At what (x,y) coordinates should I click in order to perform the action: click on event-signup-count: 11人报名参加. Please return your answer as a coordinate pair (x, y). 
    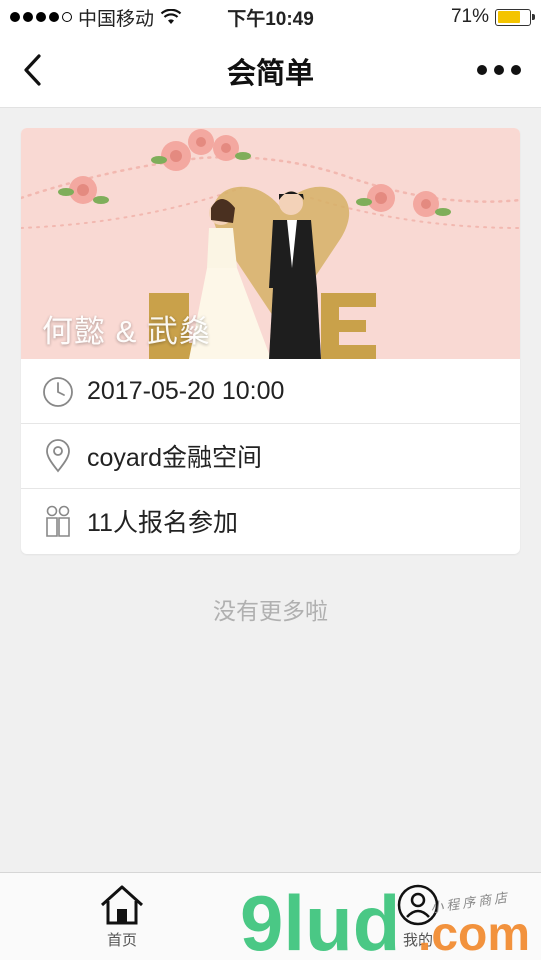
    Looking at the image, I should click on (162, 523).